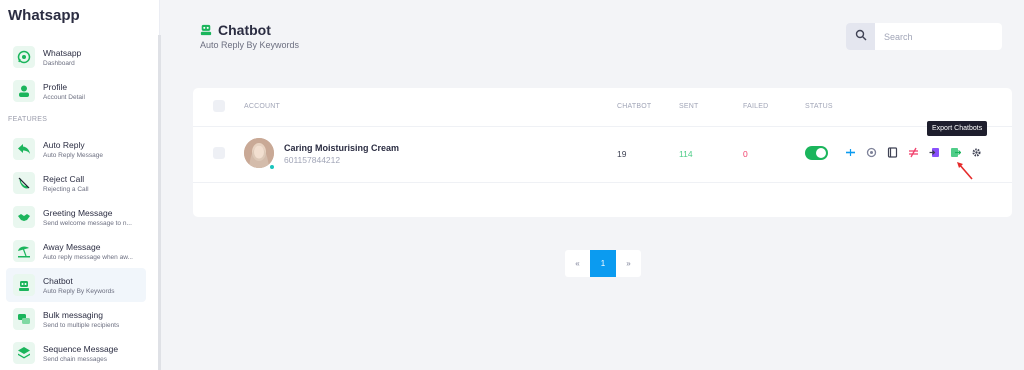  Describe the element at coordinates (73, 155) in the screenshot. I see `sidebar-item-sublabel: Auto Reply Message` at that location.